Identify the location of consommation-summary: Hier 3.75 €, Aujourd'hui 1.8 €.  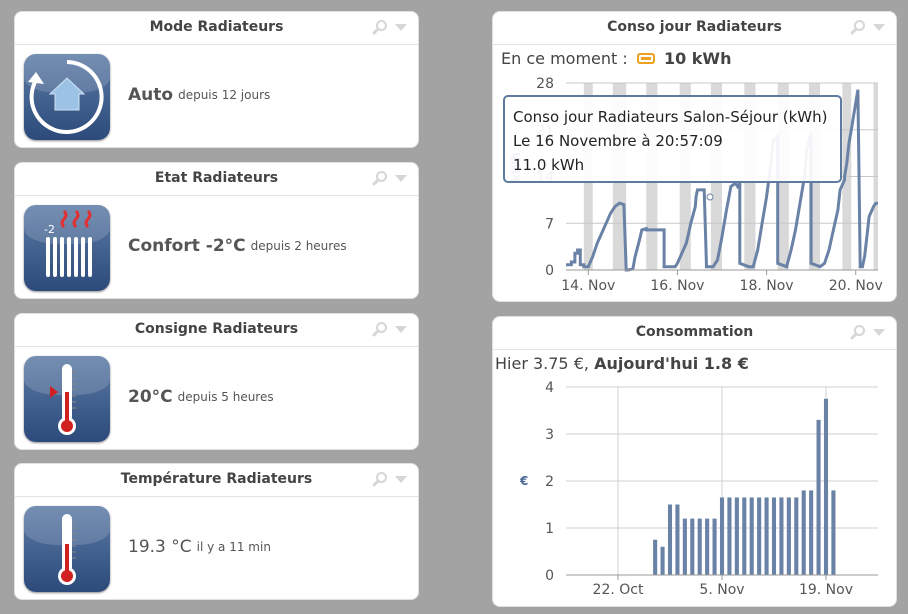
(622, 363).